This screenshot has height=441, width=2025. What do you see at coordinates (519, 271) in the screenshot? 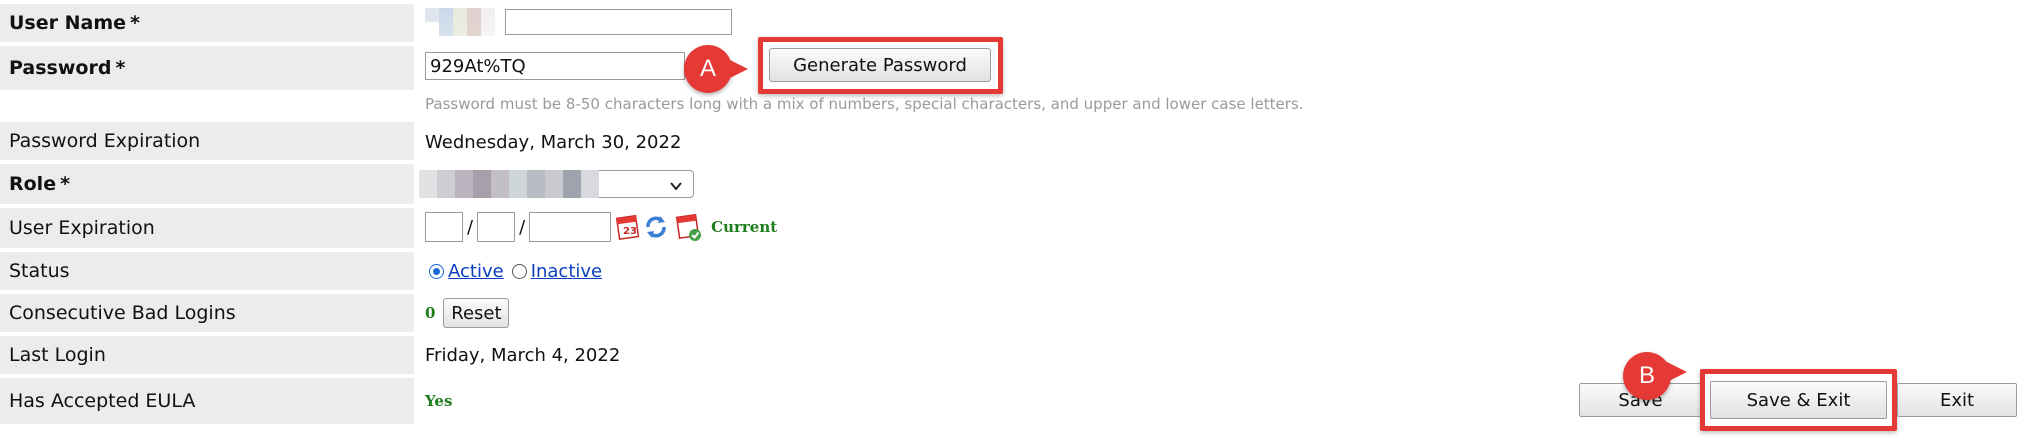
I see `status-inactive-radio` at bounding box center [519, 271].